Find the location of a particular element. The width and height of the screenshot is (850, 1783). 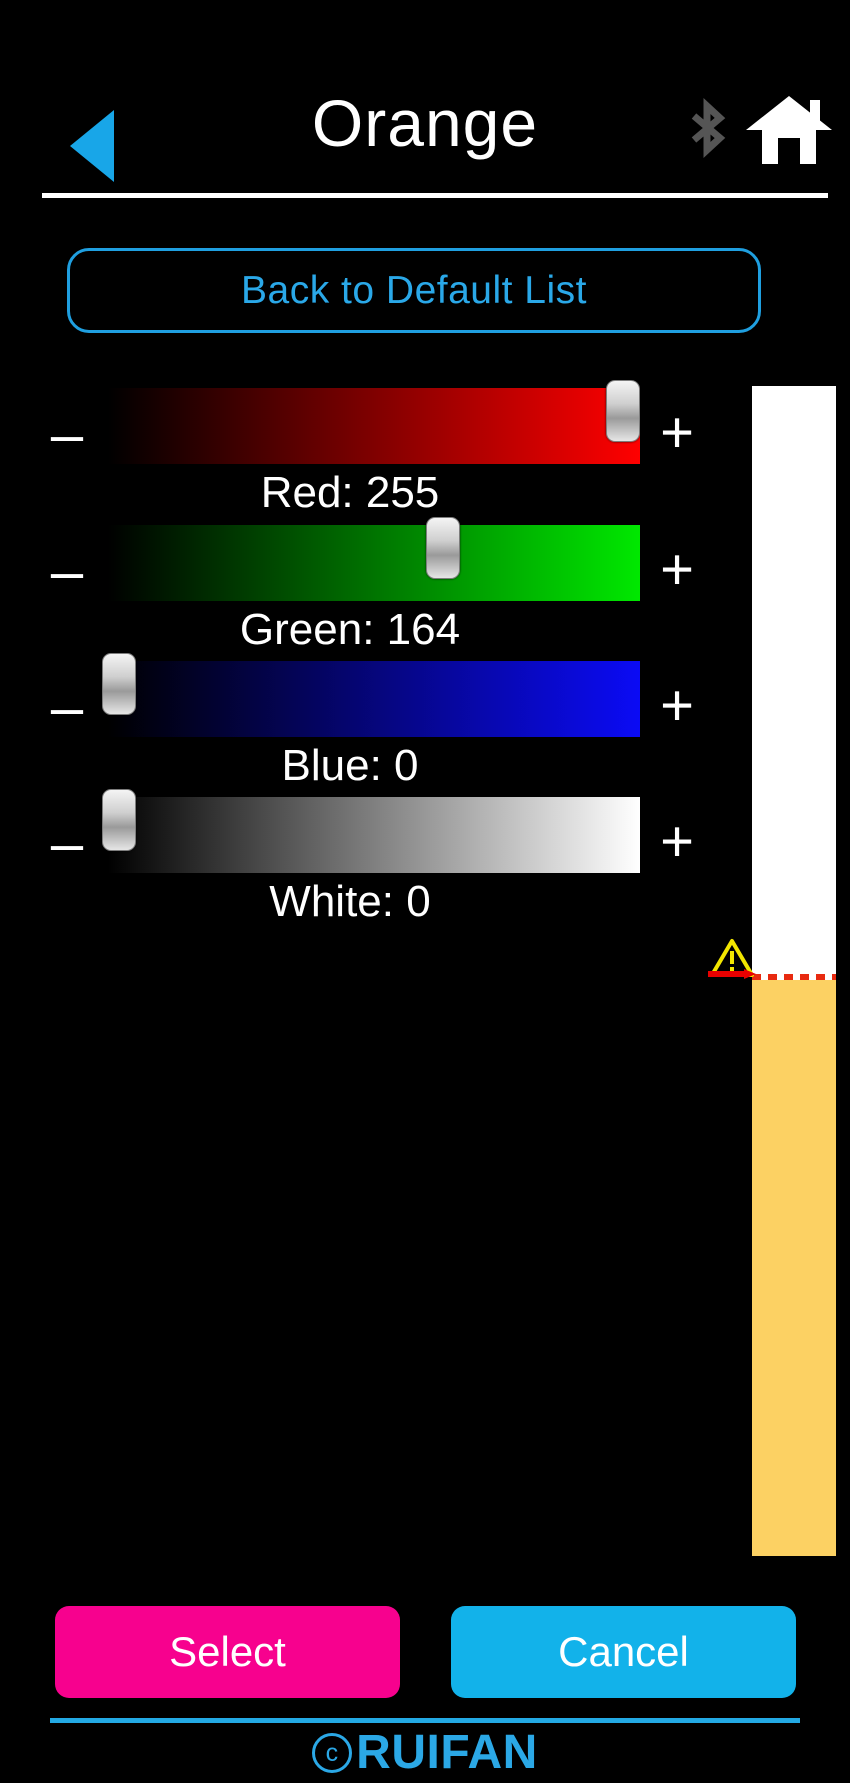

slider-row-white: – + White: 0 is located at coordinates (425, 868).